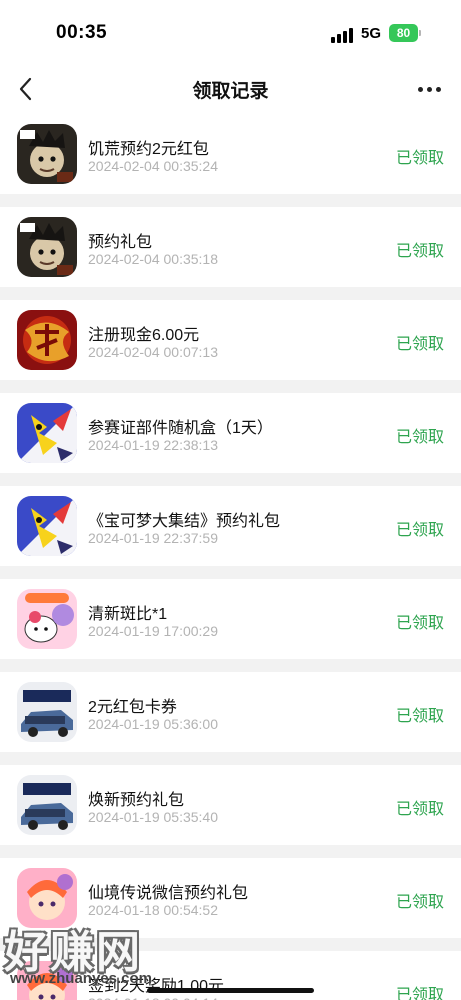 This screenshot has width=461, height=1000. I want to click on record-name: 参赛证部件随机盒（1天）, so click(180, 428).